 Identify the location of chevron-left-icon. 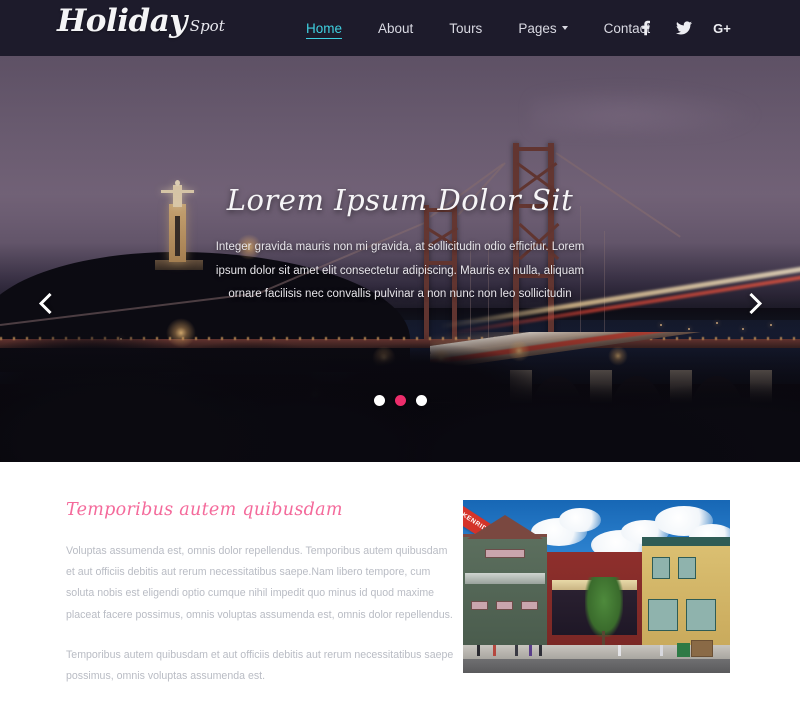
(49, 303).